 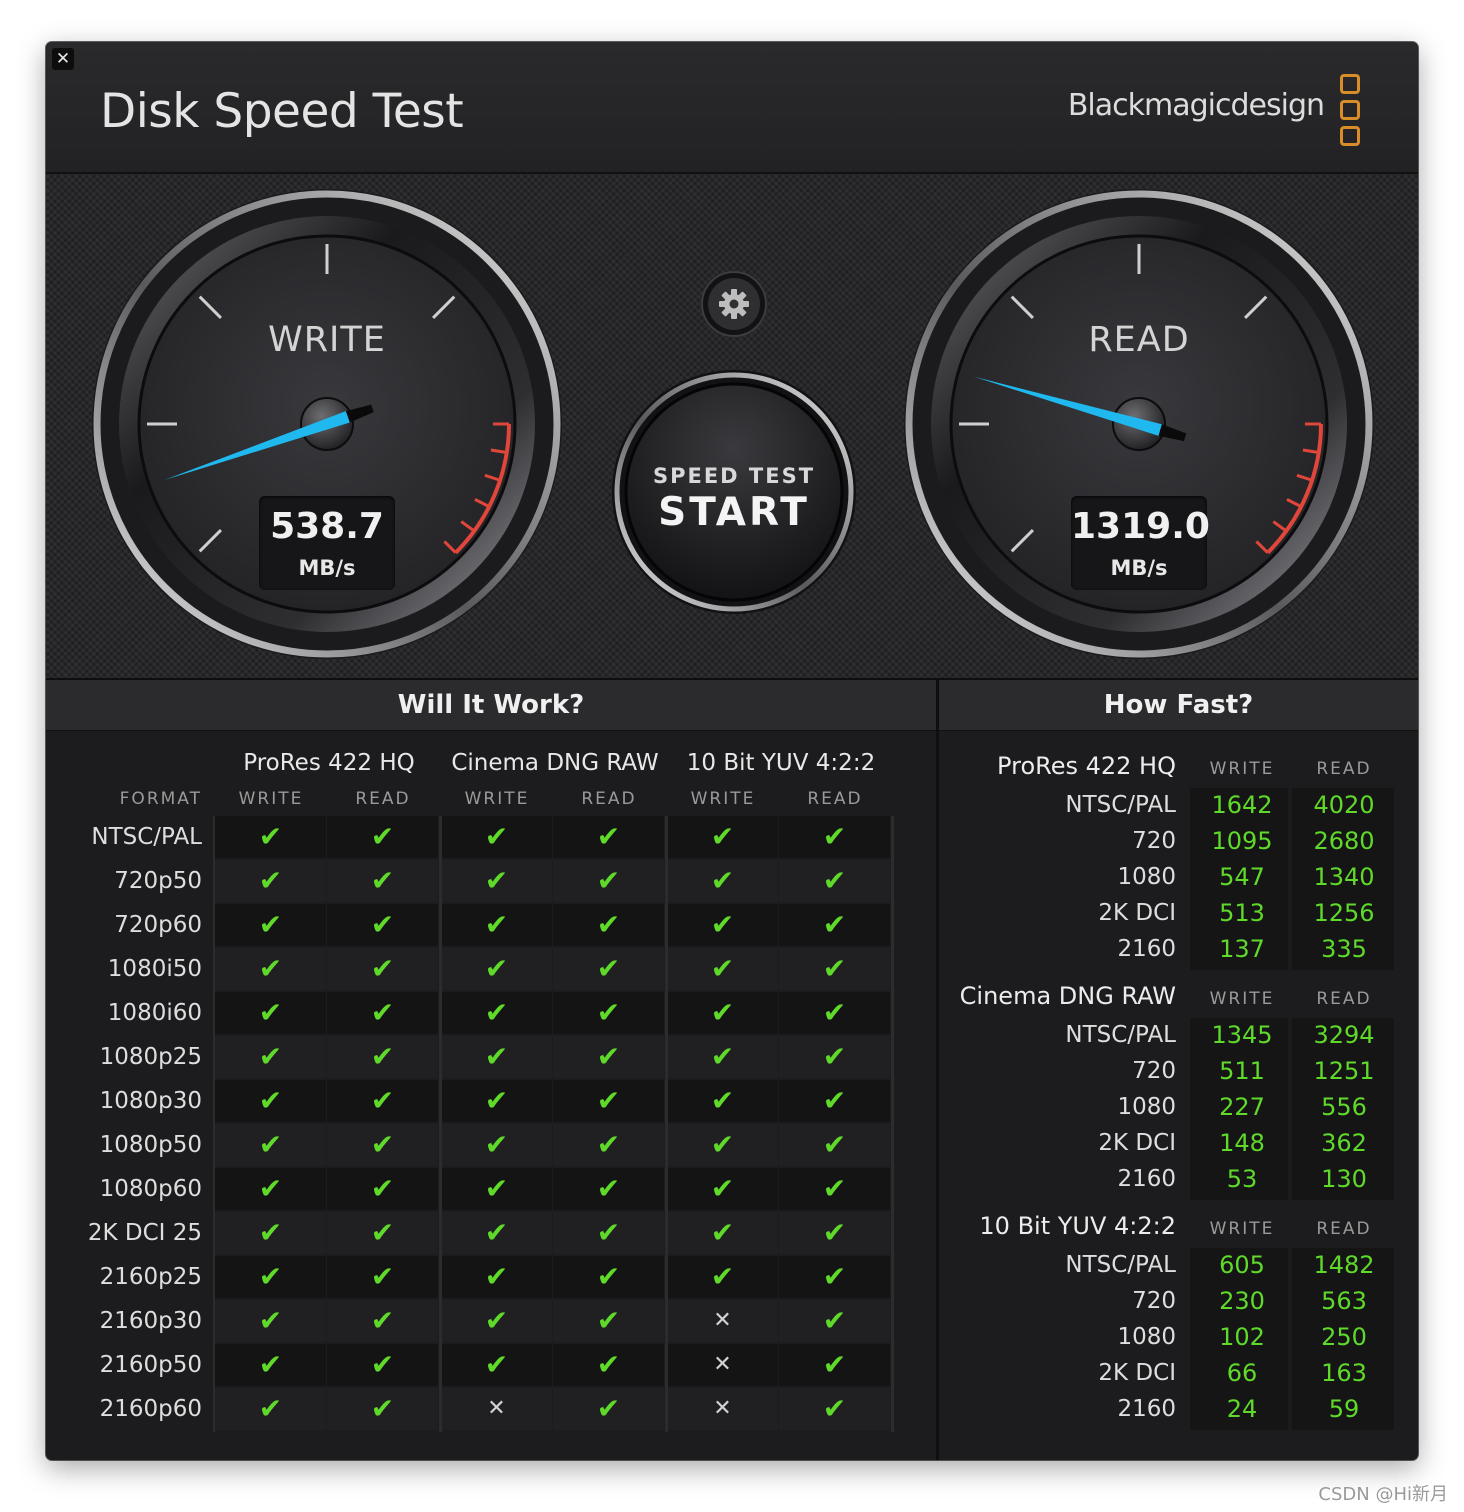 What do you see at coordinates (1146, 1179) in the screenshot?
I see `hf-row-label: 2160` at bounding box center [1146, 1179].